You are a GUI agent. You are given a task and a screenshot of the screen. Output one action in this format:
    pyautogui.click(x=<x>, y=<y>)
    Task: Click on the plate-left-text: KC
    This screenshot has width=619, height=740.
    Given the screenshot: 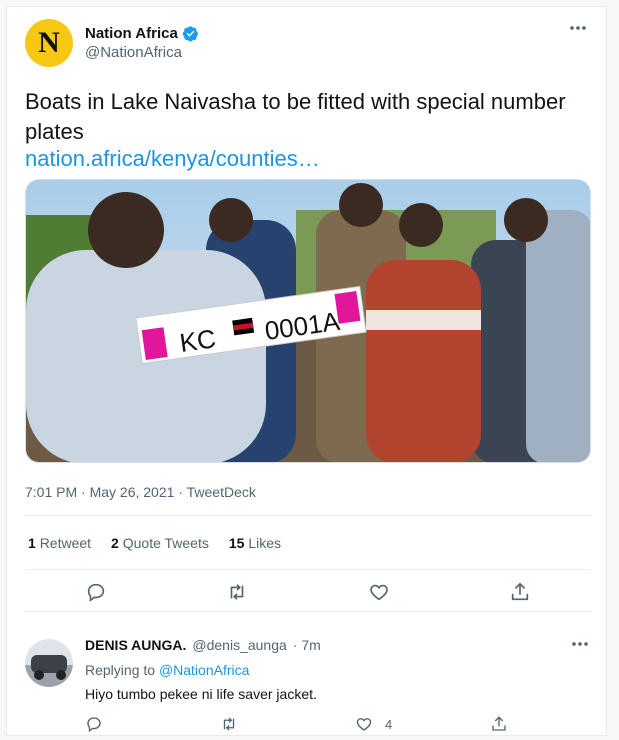 What is the action you would take?
    pyautogui.click(x=198, y=340)
    